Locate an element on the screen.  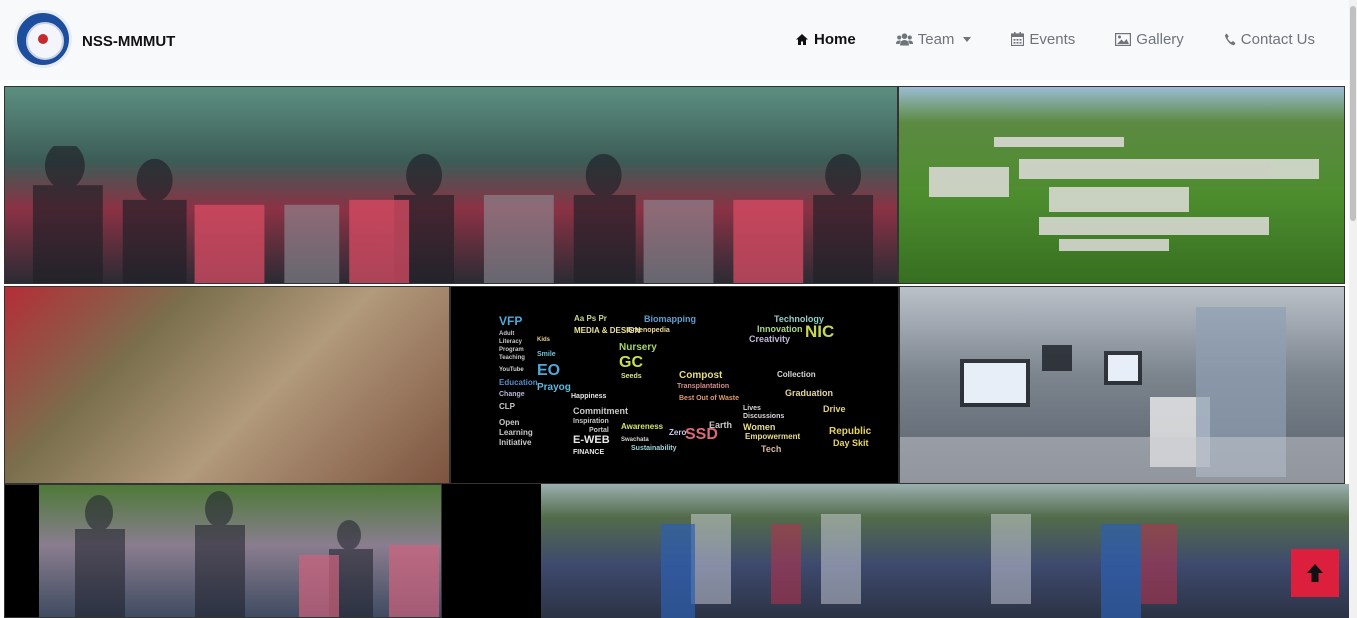
wordcloud-word: Sustainability is located at coordinates (654, 448).